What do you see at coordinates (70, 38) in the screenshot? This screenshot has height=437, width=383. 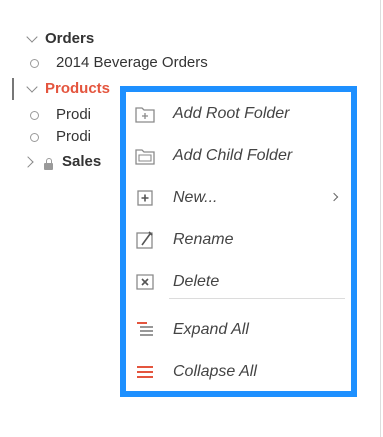 I see `tree-folder-label: Orders` at bounding box center [70, 38].